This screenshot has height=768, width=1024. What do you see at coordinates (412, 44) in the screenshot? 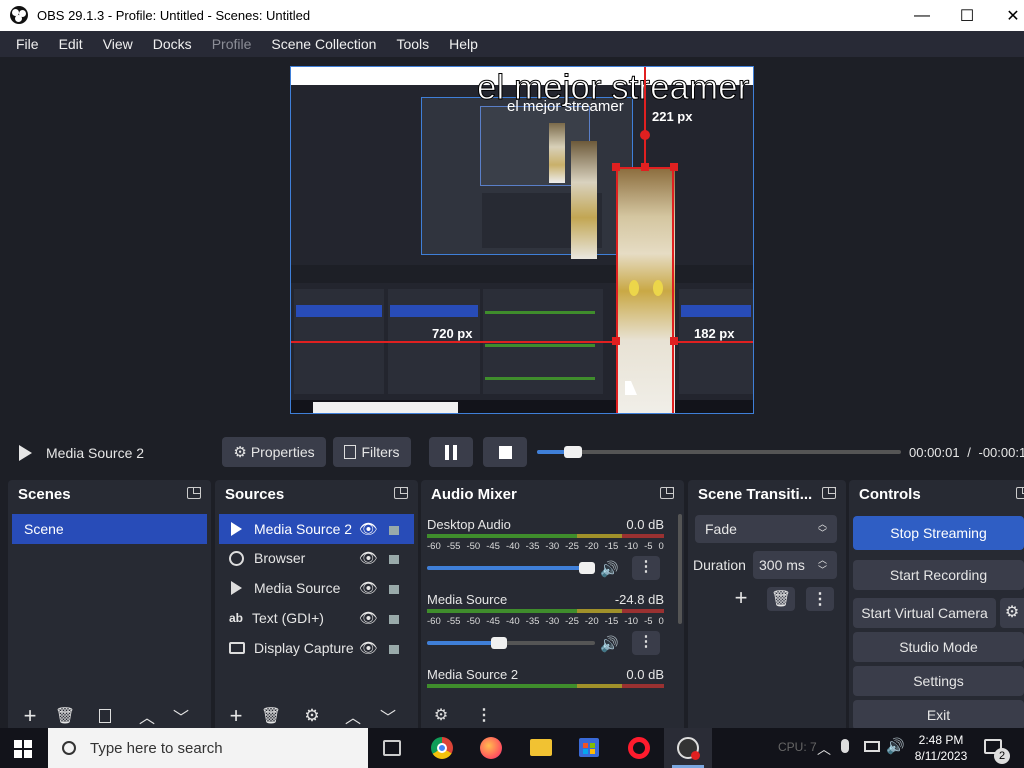
I see `menu-tools: Tools` at bounding box center [412, 44].